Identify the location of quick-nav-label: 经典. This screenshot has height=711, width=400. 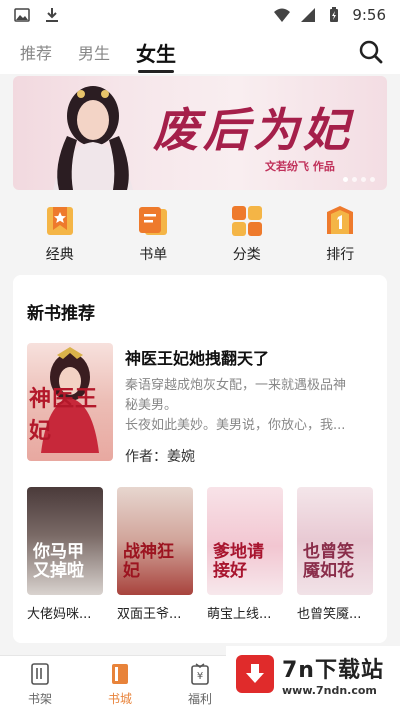
(59, 255).